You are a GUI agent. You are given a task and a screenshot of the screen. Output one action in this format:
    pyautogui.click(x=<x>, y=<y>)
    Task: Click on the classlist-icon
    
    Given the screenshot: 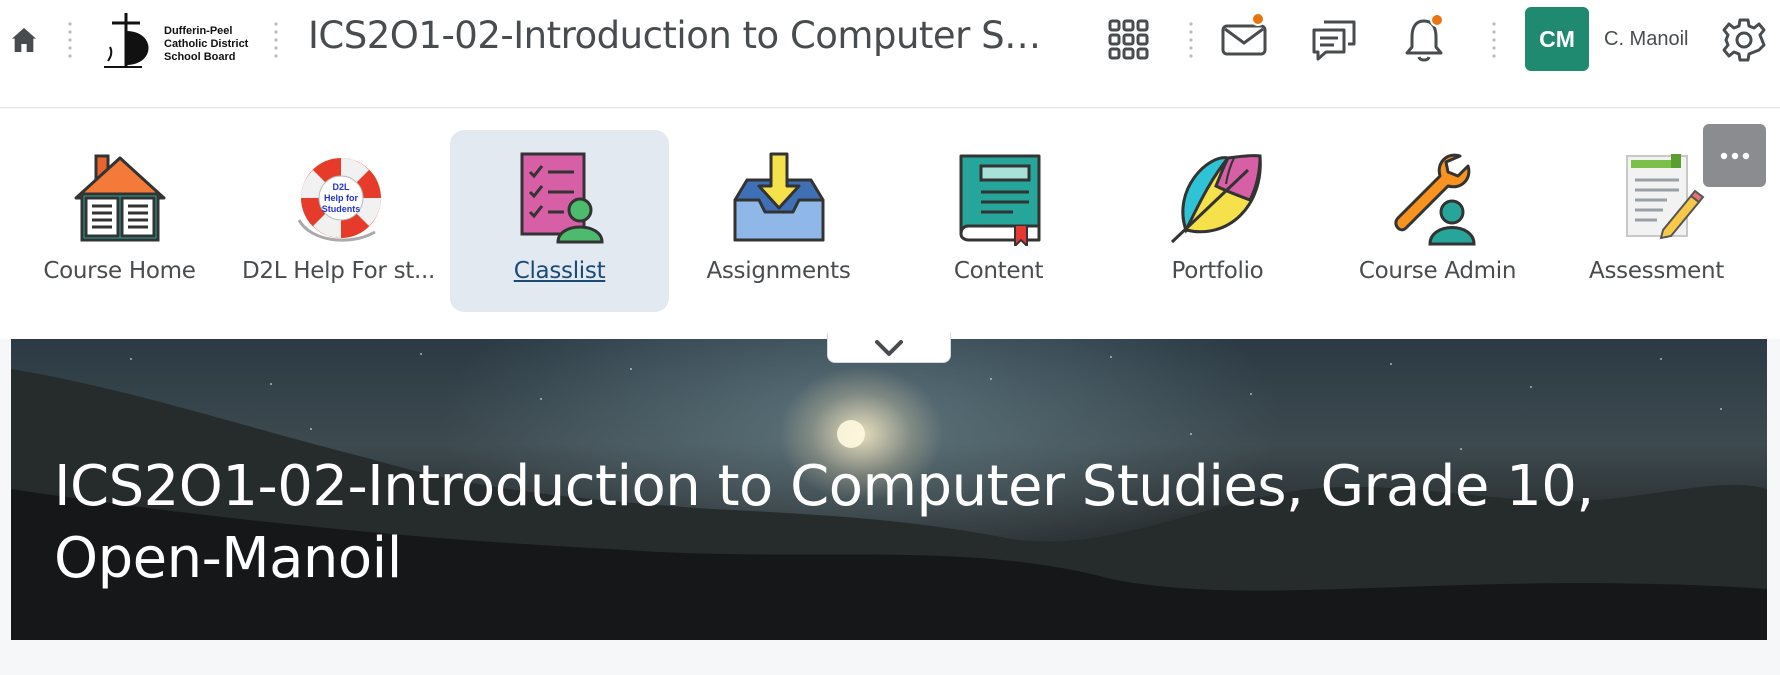 What is the action you would take?
    pyautogui.click(x=560, y=198)
    